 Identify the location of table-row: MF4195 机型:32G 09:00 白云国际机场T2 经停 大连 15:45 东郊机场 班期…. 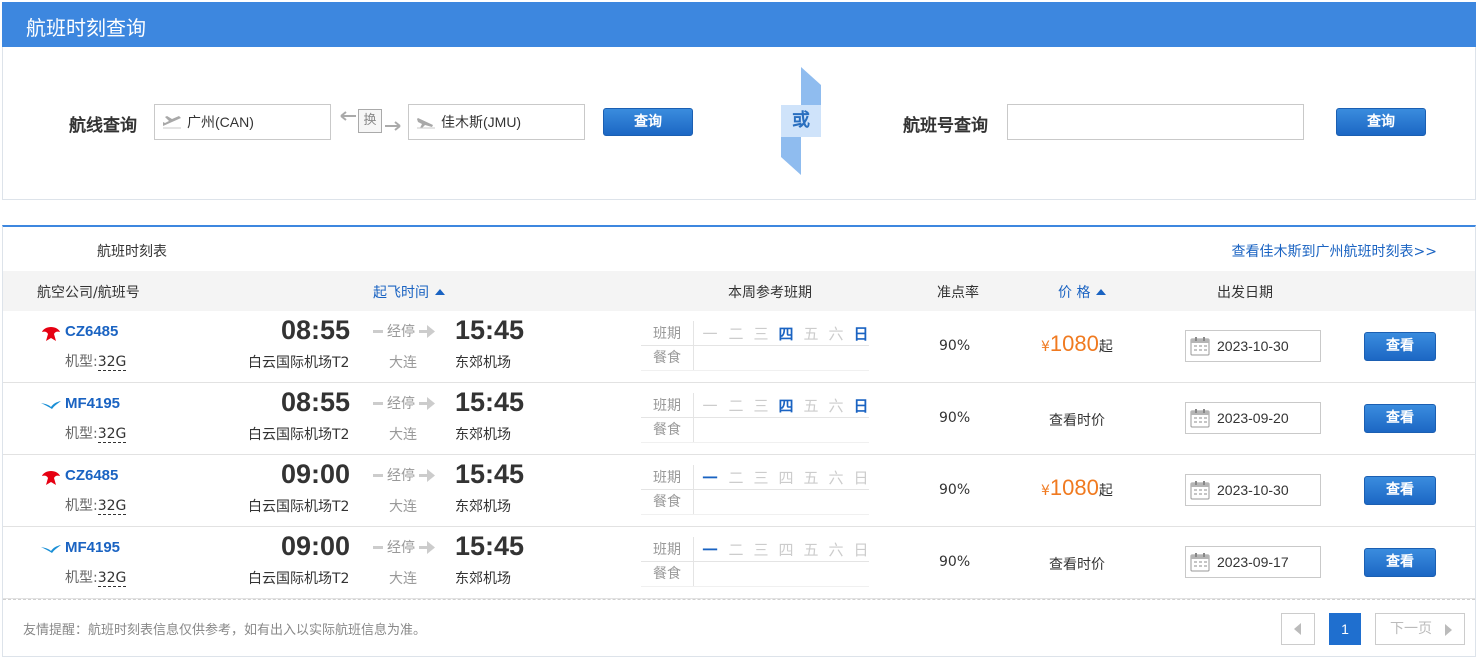
(739, 563).